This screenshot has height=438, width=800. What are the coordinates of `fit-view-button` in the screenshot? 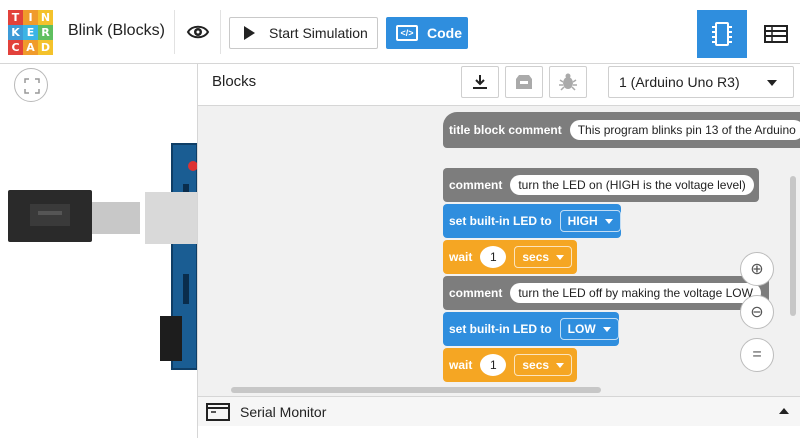 It's located at (31, 85).